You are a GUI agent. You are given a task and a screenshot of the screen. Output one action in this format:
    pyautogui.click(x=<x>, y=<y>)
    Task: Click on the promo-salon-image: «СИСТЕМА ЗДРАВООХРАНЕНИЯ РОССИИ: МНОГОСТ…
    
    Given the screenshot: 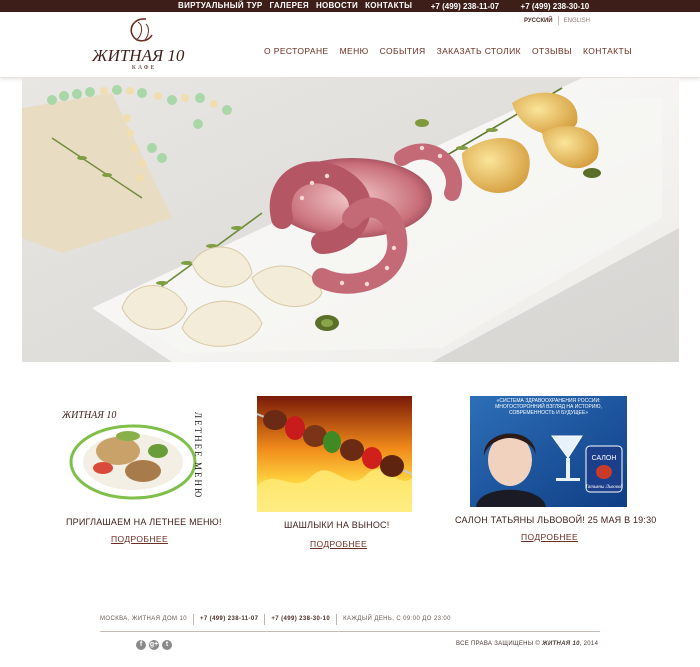 What is the action you would take?
    pyautogui.click(x=548, y=451)
    